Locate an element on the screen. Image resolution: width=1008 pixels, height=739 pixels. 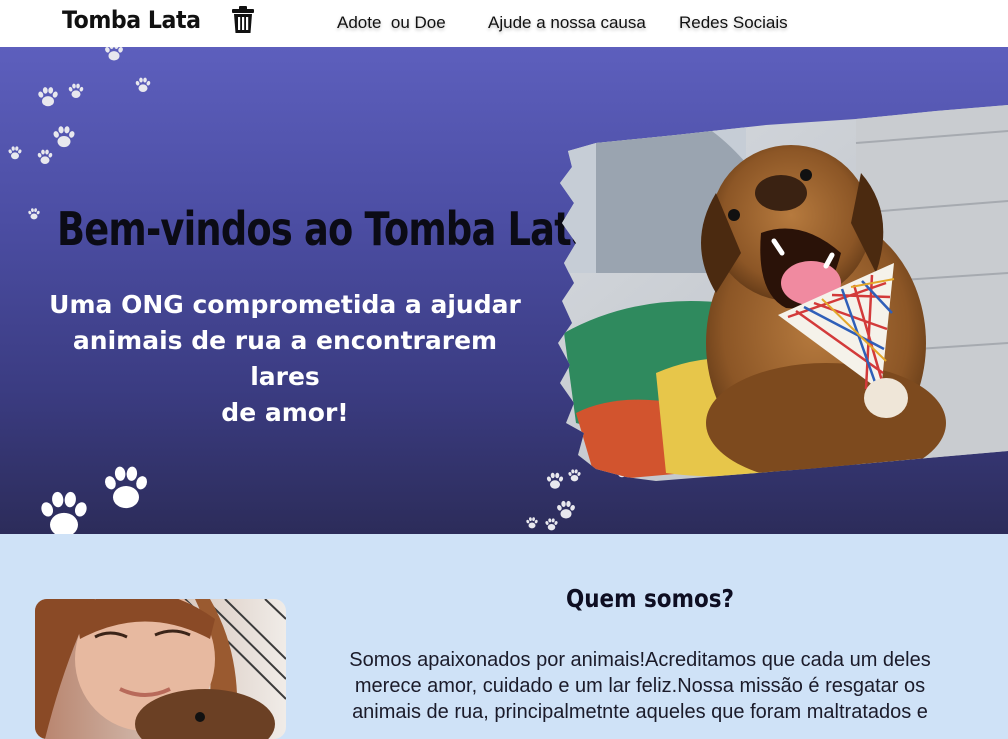
about-title: Quem somos? is located at coordinates (650, 598).